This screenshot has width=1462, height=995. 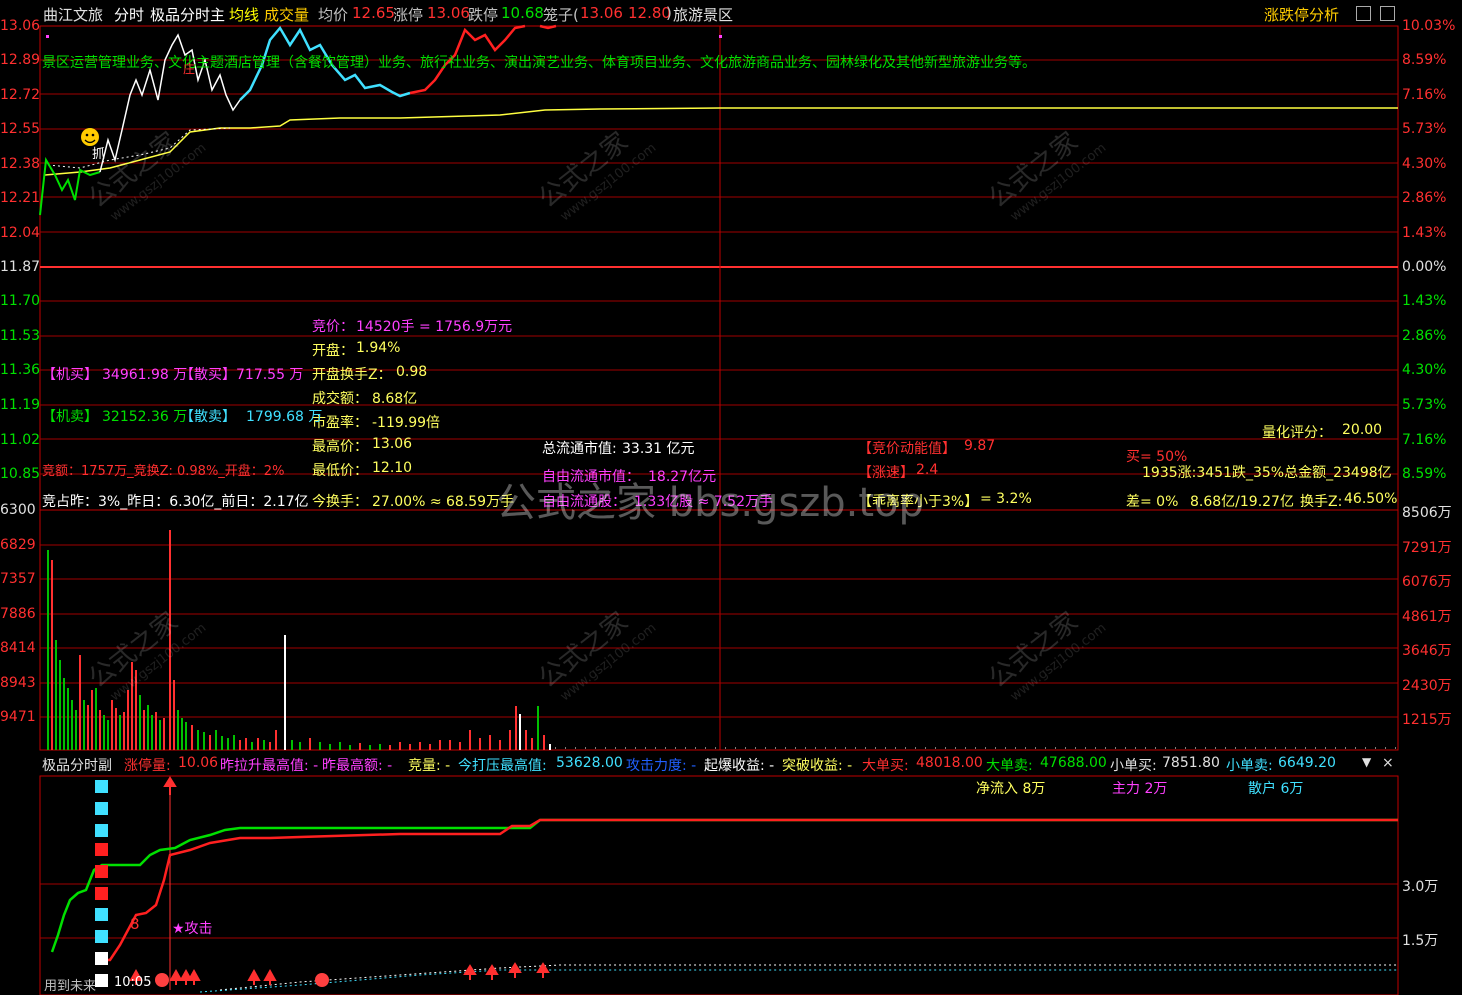 I want to click on open-label: 开盘：, so click(x=333, y=351).